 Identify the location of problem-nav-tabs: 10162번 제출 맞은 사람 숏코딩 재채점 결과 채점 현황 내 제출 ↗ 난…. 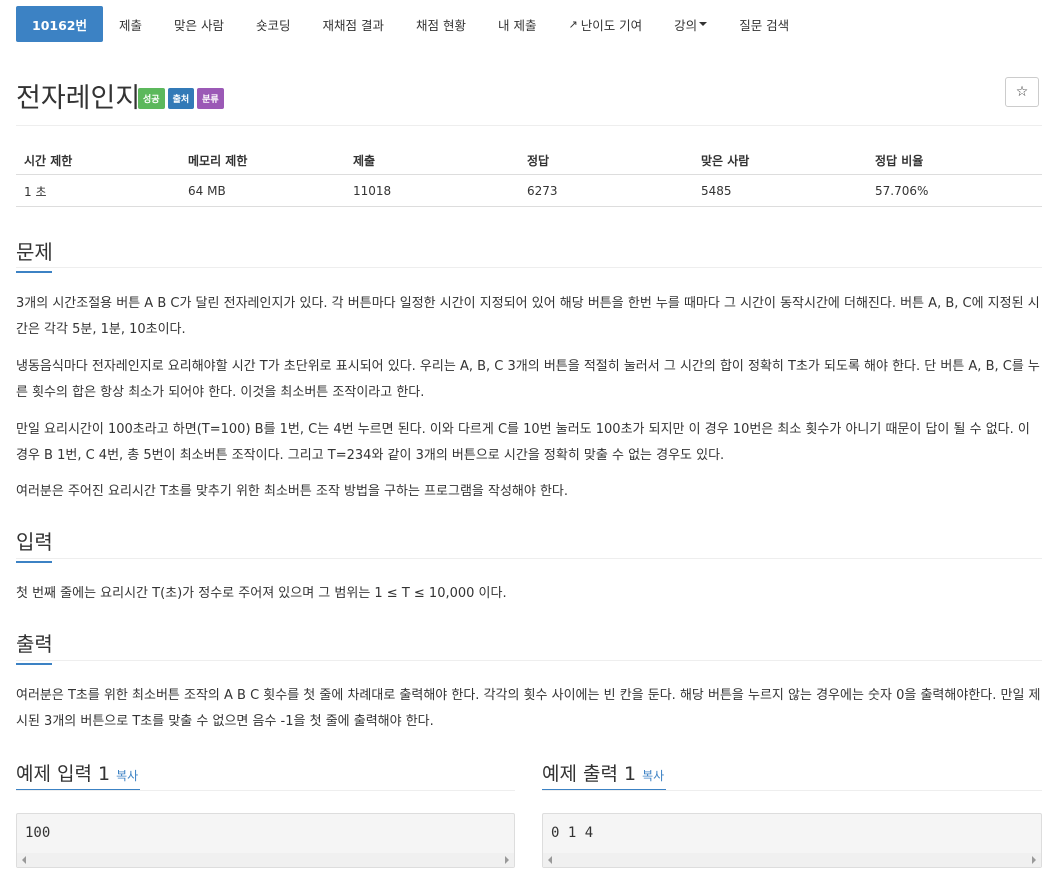
(410, 24).